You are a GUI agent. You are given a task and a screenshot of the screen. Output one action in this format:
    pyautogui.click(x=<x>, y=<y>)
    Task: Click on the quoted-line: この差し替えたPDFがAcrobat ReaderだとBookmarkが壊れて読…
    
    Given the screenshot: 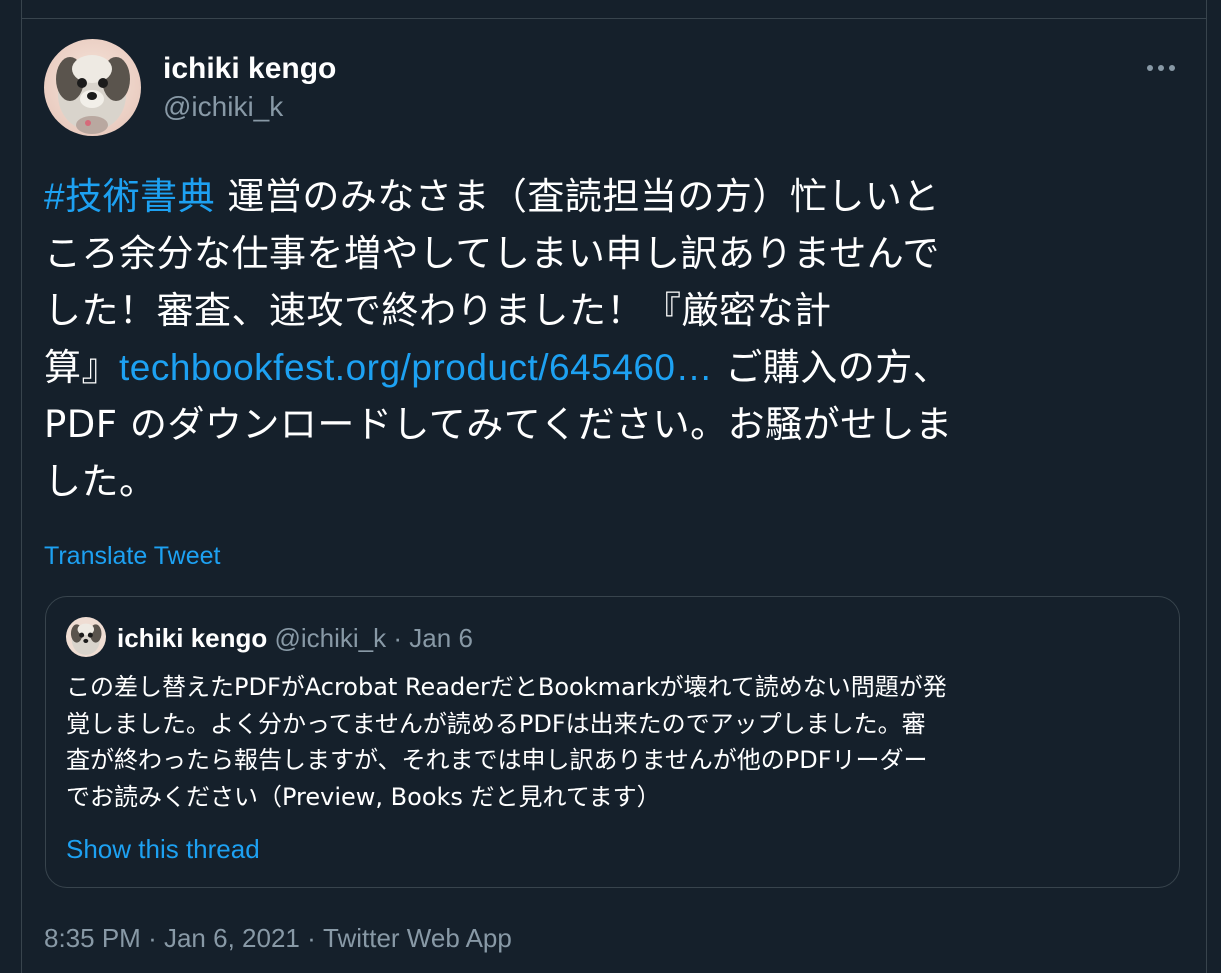 What is the action you would take?
    pyautogui.click(x=506, y=687)
    